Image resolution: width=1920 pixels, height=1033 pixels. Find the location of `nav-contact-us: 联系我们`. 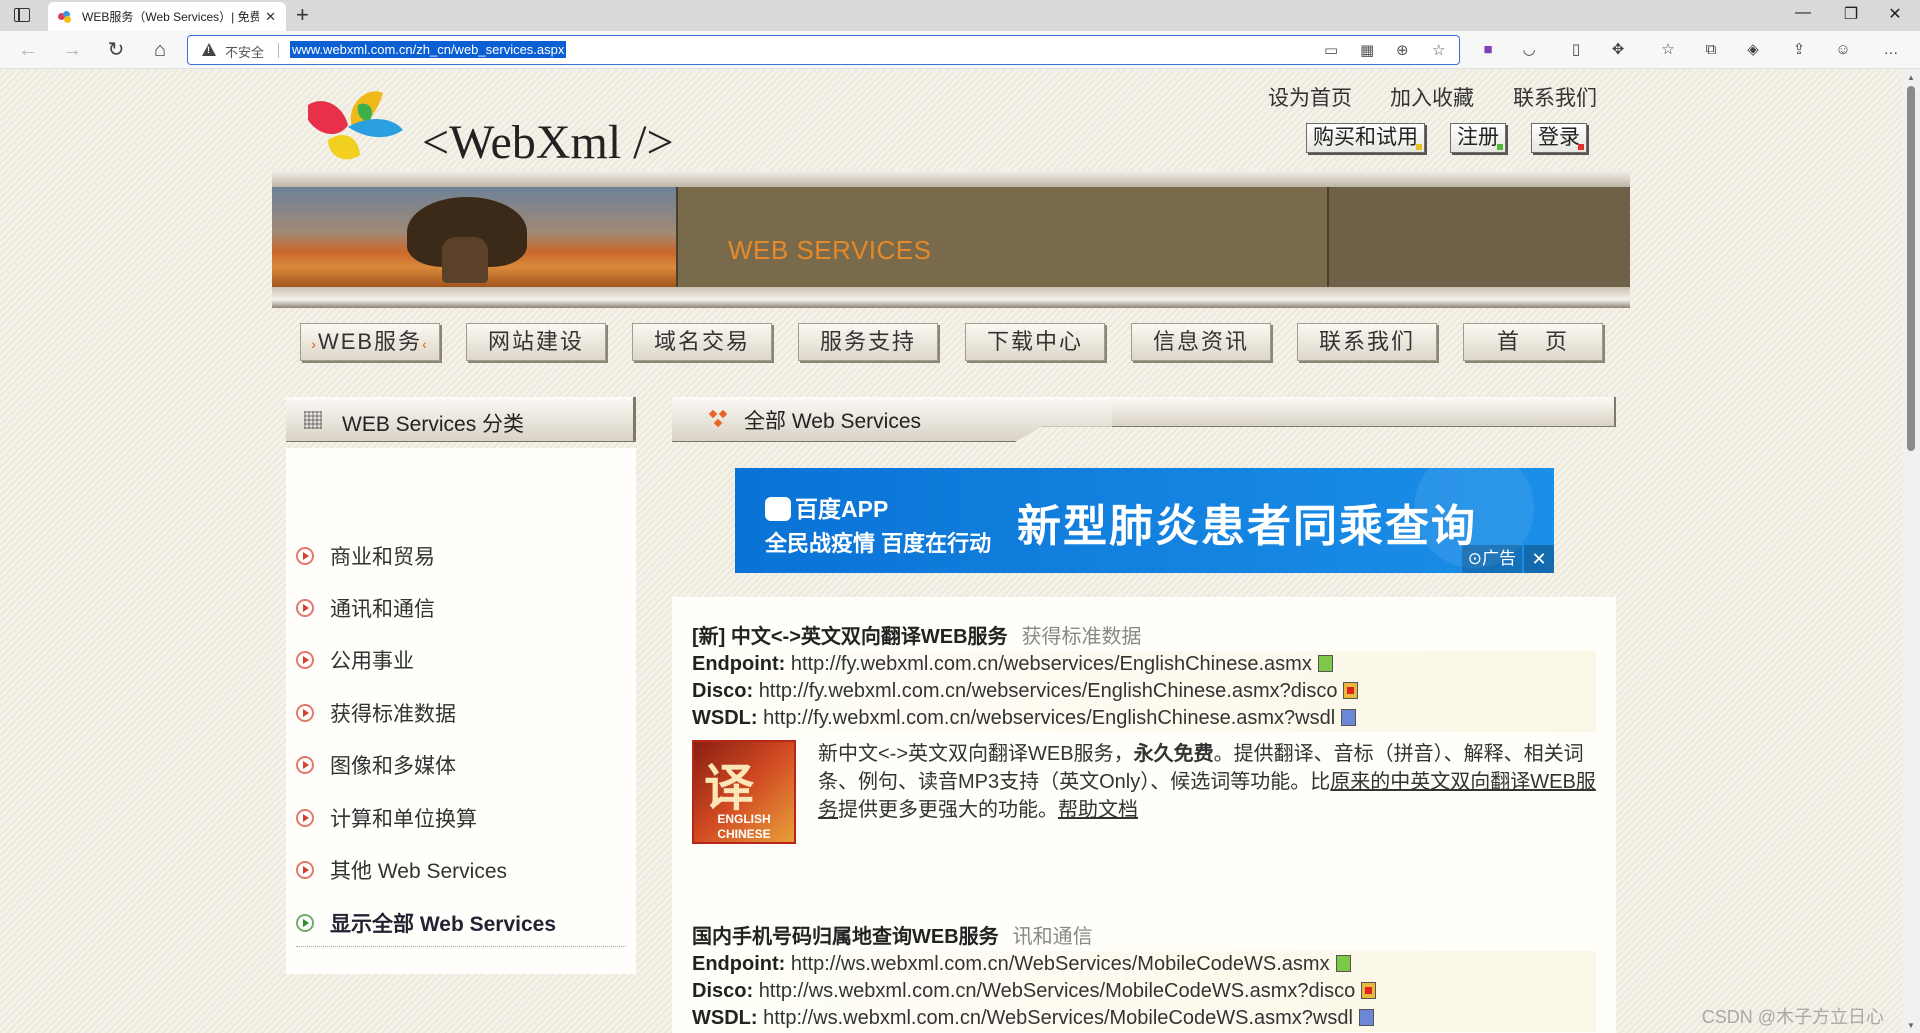

nav-contact-us: 联系我们 is located at coordinates (1367, 342).